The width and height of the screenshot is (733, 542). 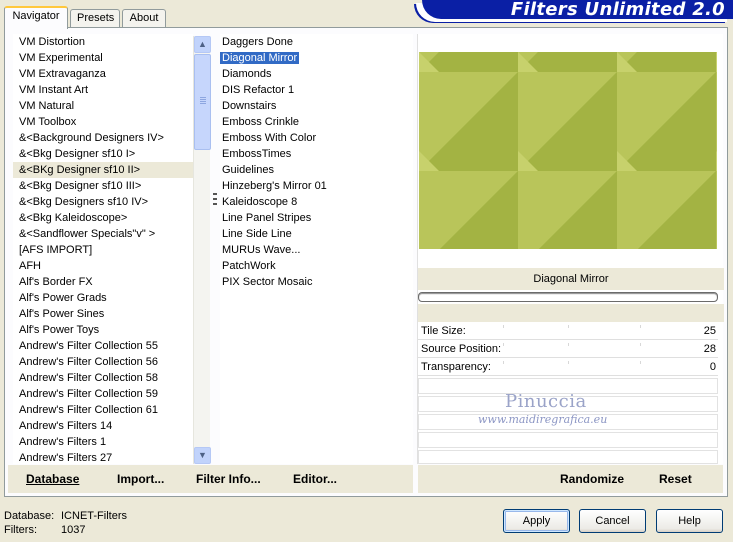 I want to click on category-item: &<Background Designers IV>, so click(x=103, y=138).